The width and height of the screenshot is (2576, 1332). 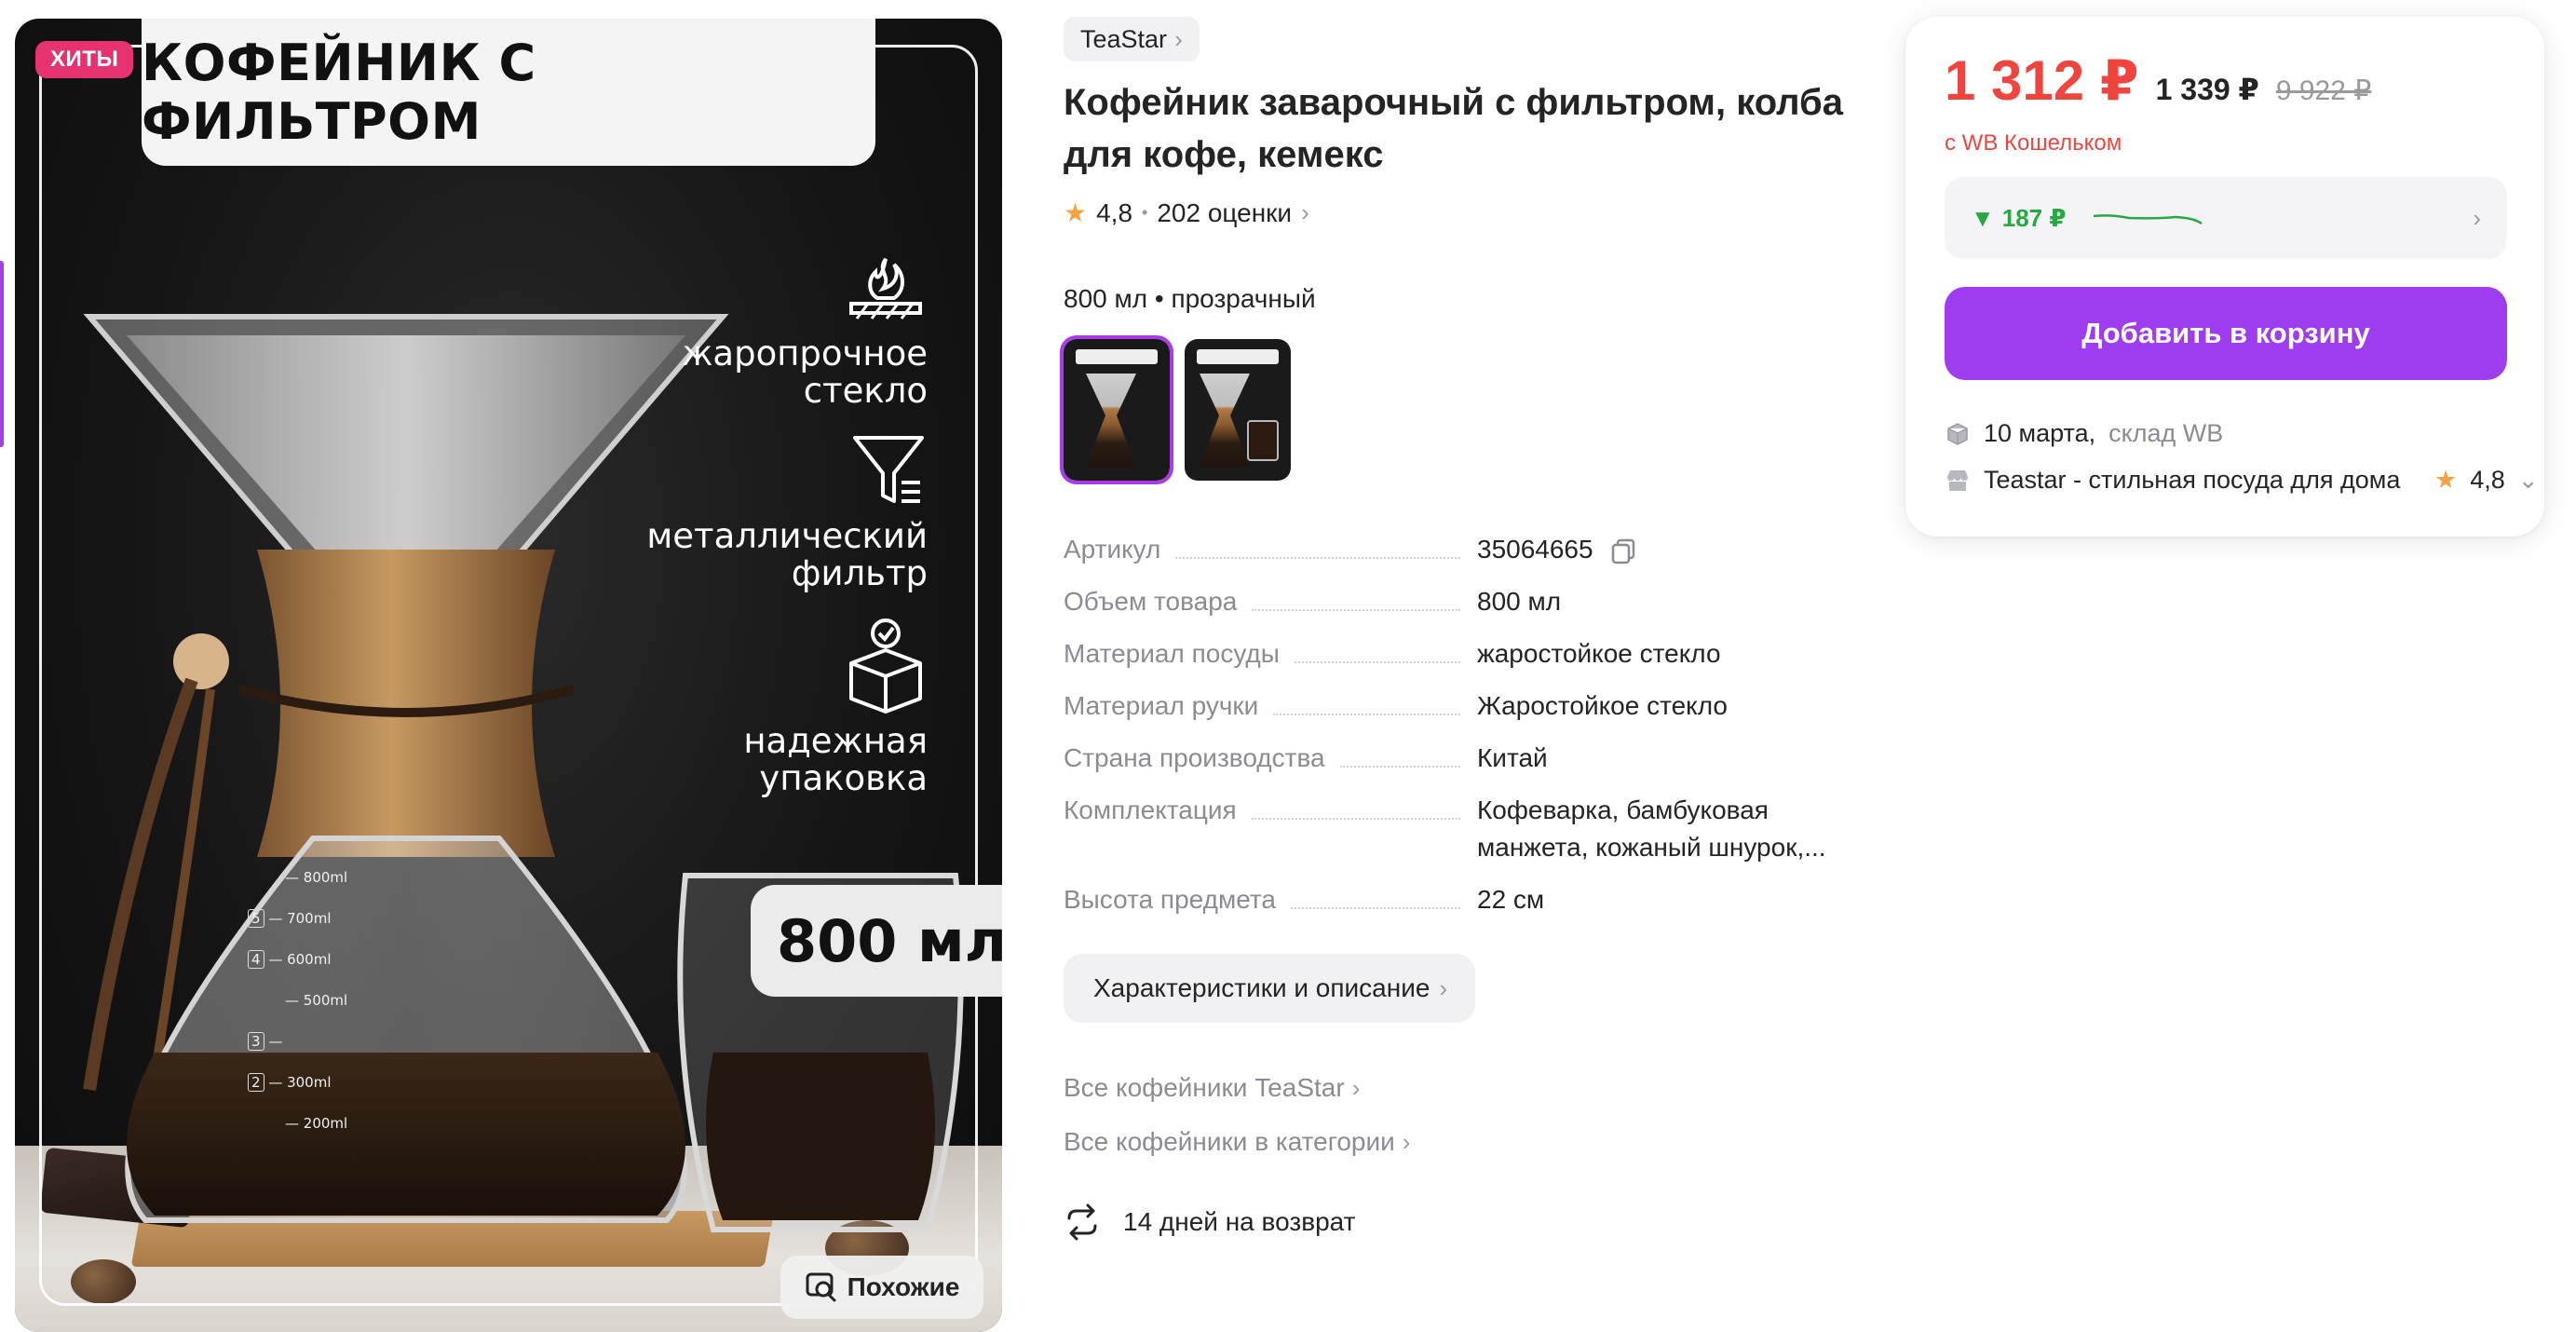 What do you see at coordinates (1599, 654) in the screenshot?
I see `spec-value: жаростойкое стекло` at bounding box center [1599, 654].